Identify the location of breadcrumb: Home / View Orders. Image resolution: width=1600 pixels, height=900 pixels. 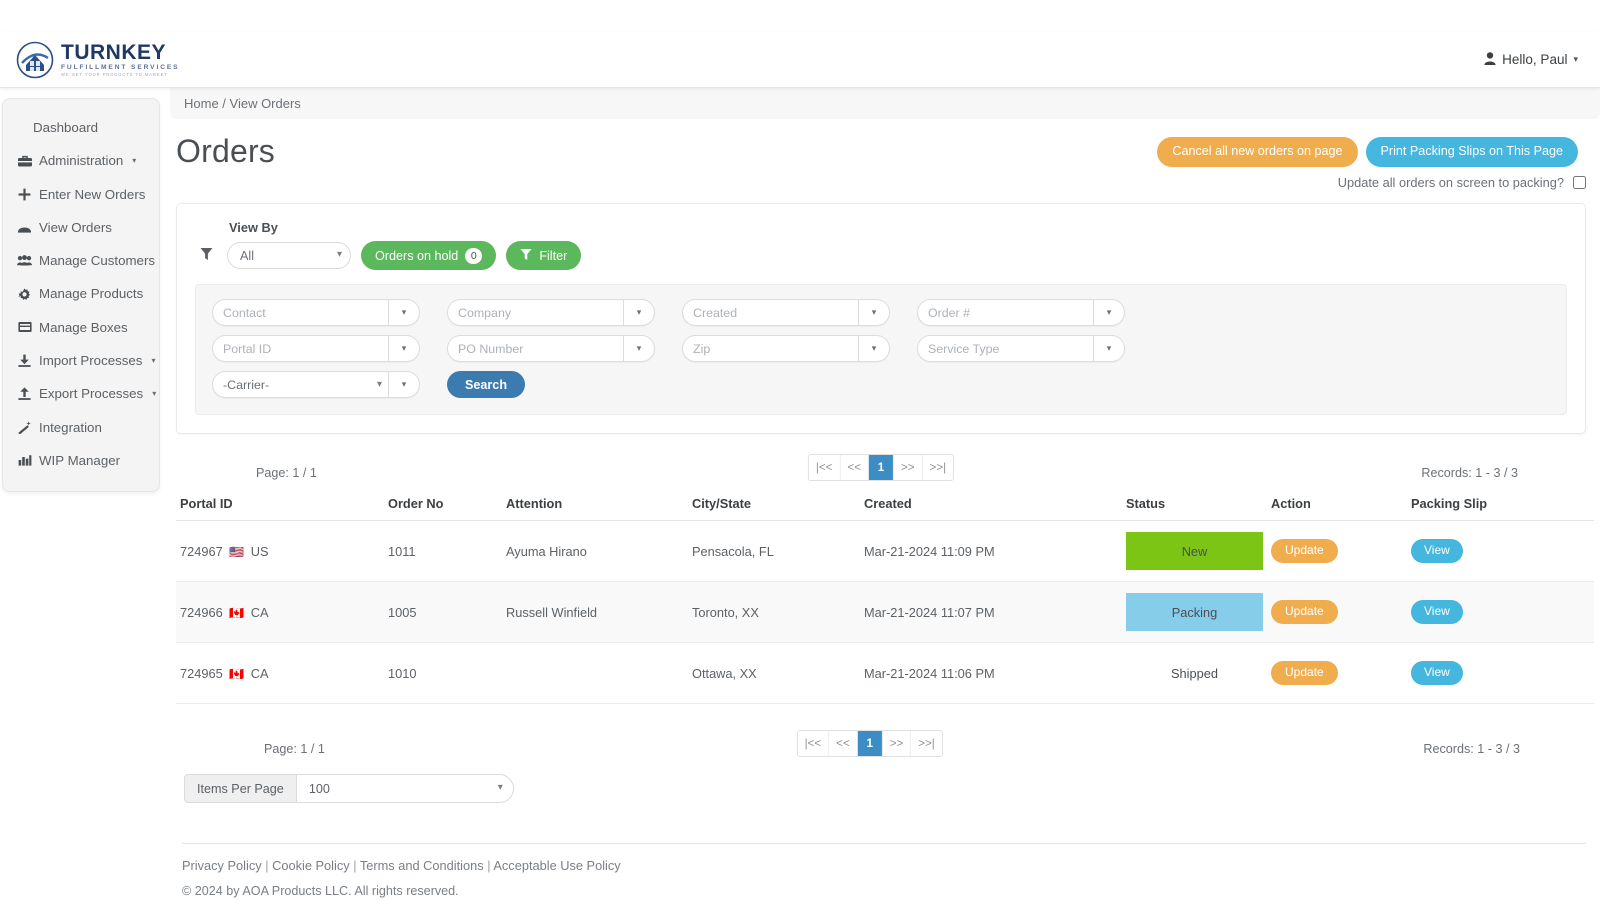
(242, 103).